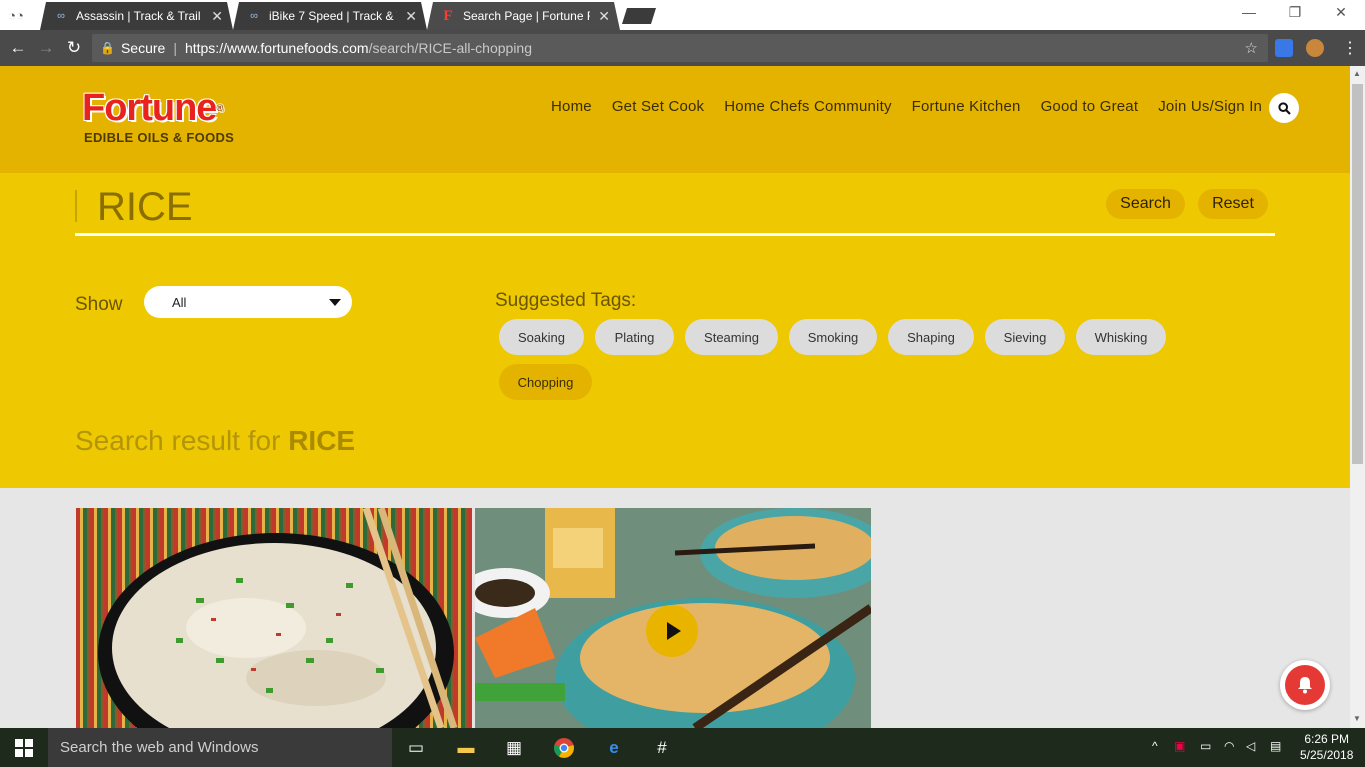  What do you see at coordinates (1229, 746) in the screenshot?
I see `wifi-icon: ◠` at bounding box center [1229, 746].